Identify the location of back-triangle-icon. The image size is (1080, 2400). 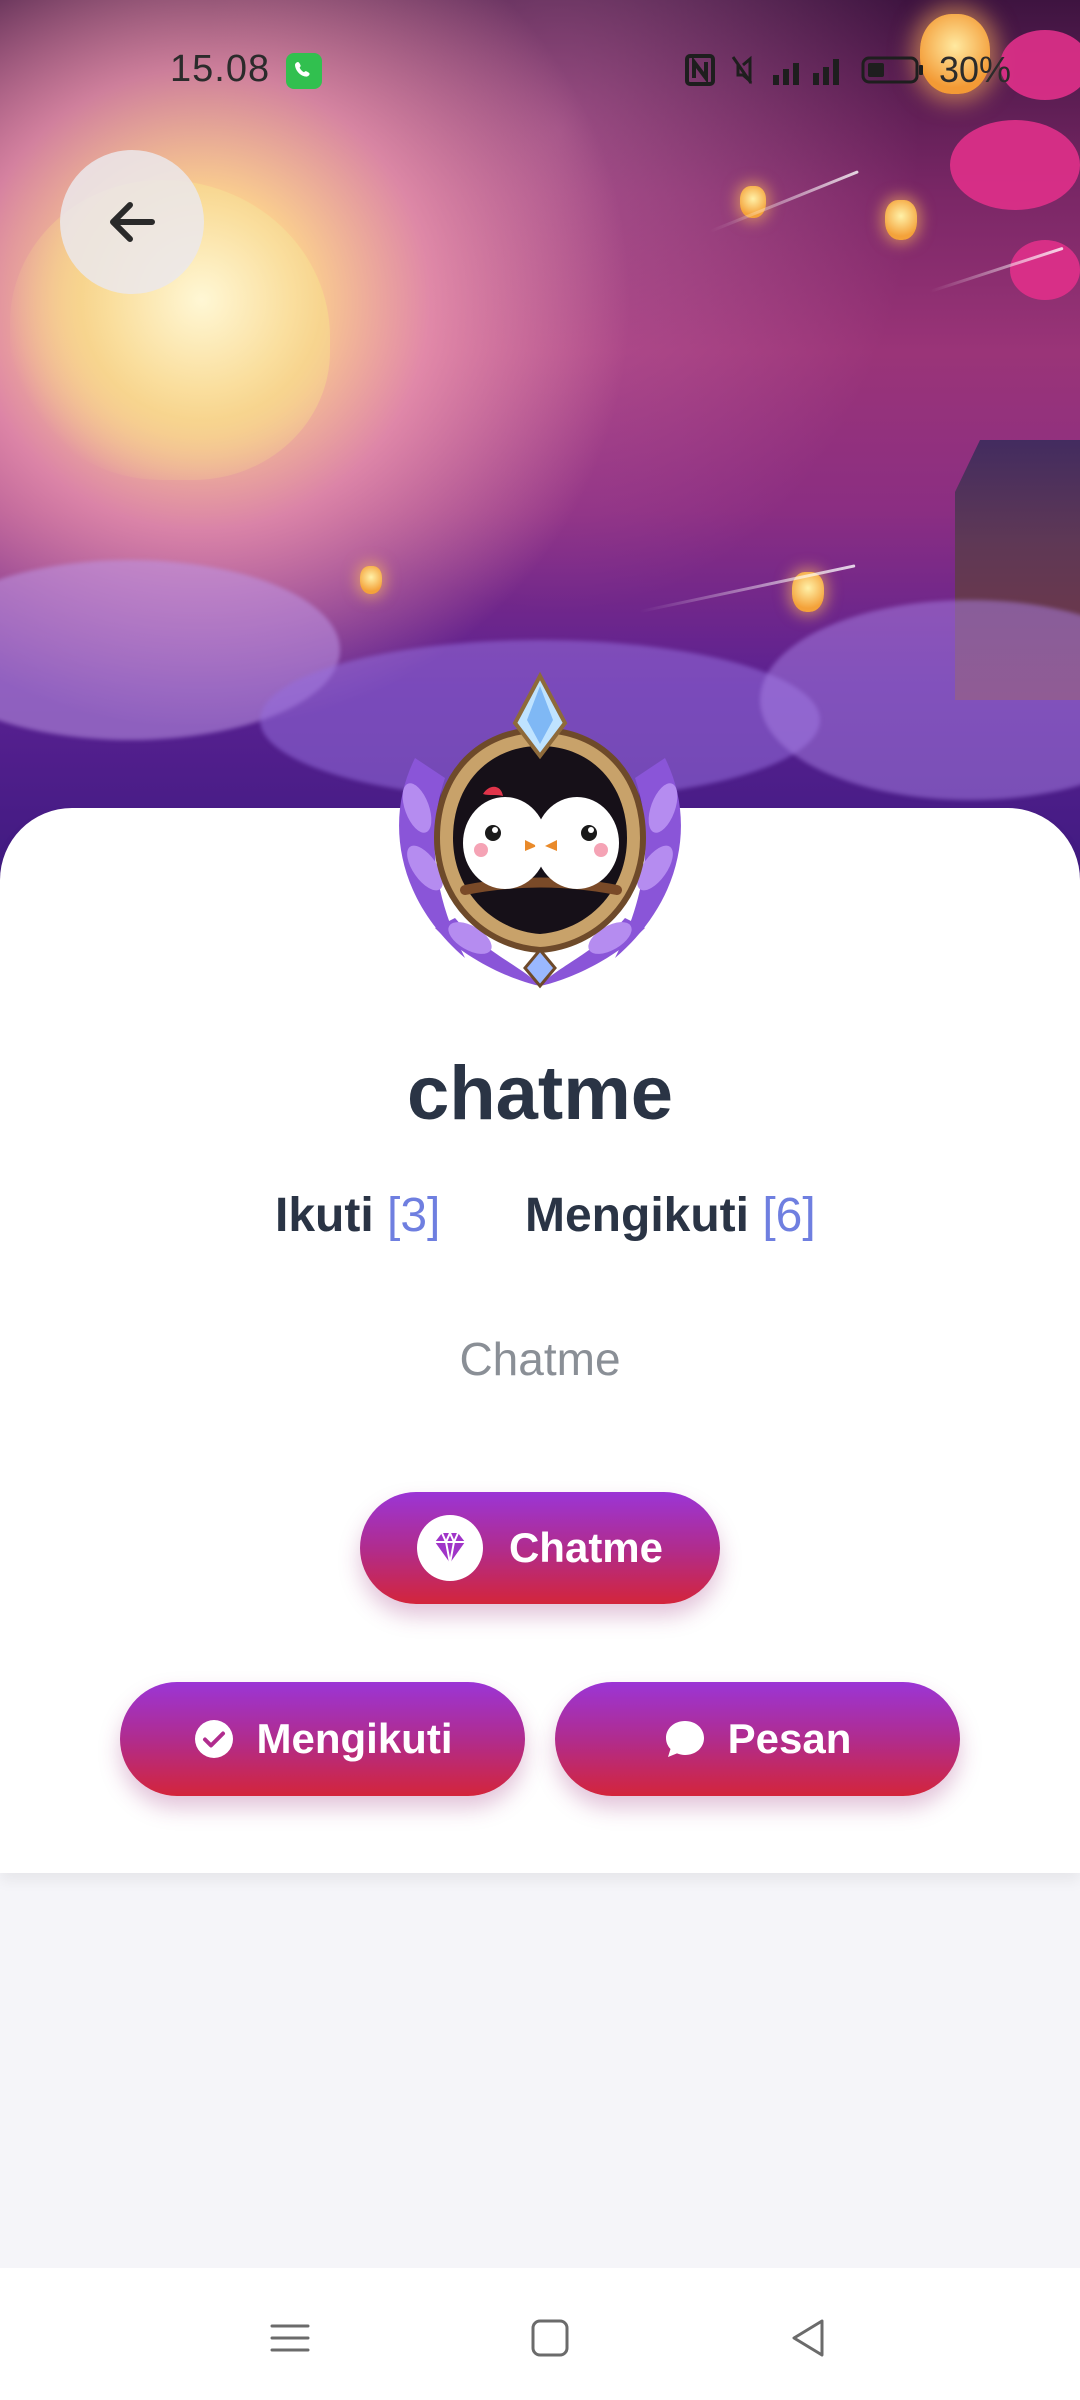
(808, 2338).